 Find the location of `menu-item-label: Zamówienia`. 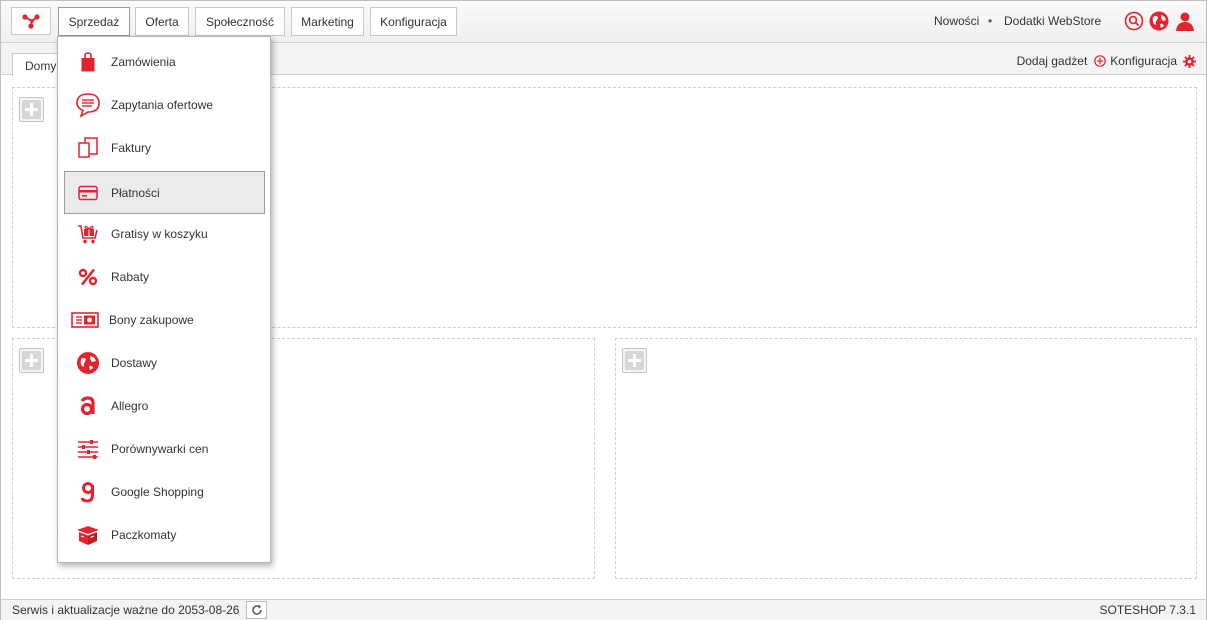

menu-item-label: Zamówienia is located at coordinates (143, 61).